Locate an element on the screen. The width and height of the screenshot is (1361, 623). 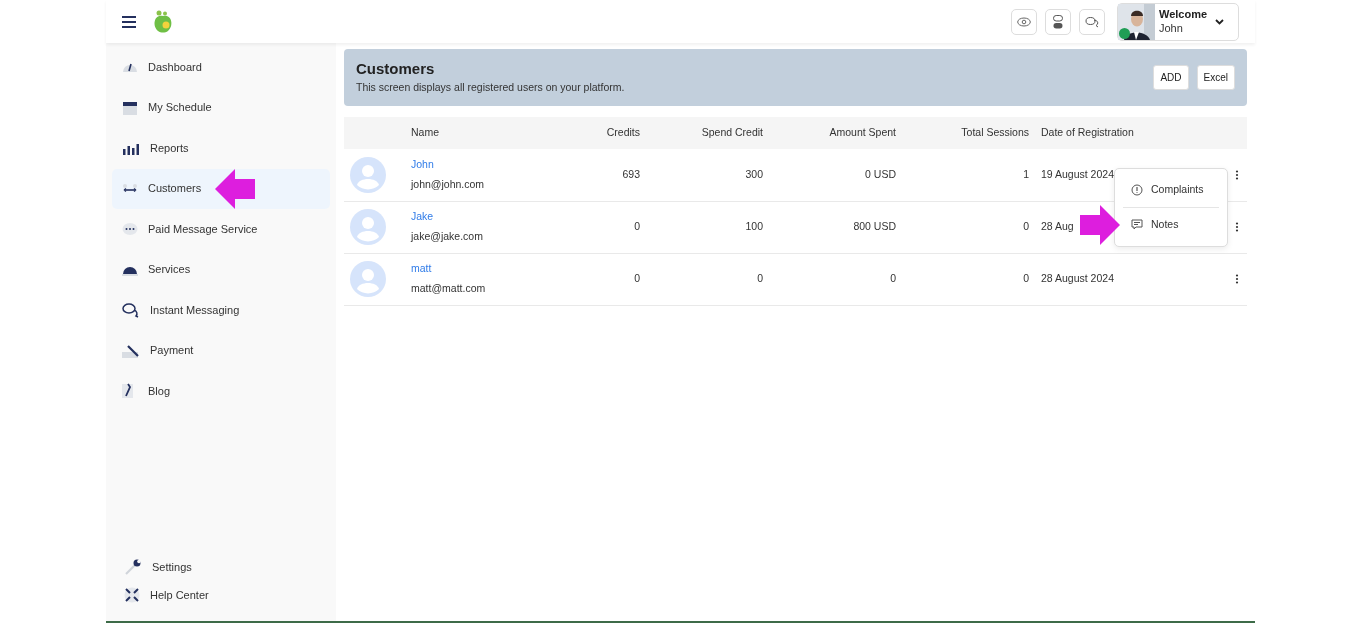
sidebar-item: Reports is located at coordinates (221, 148).